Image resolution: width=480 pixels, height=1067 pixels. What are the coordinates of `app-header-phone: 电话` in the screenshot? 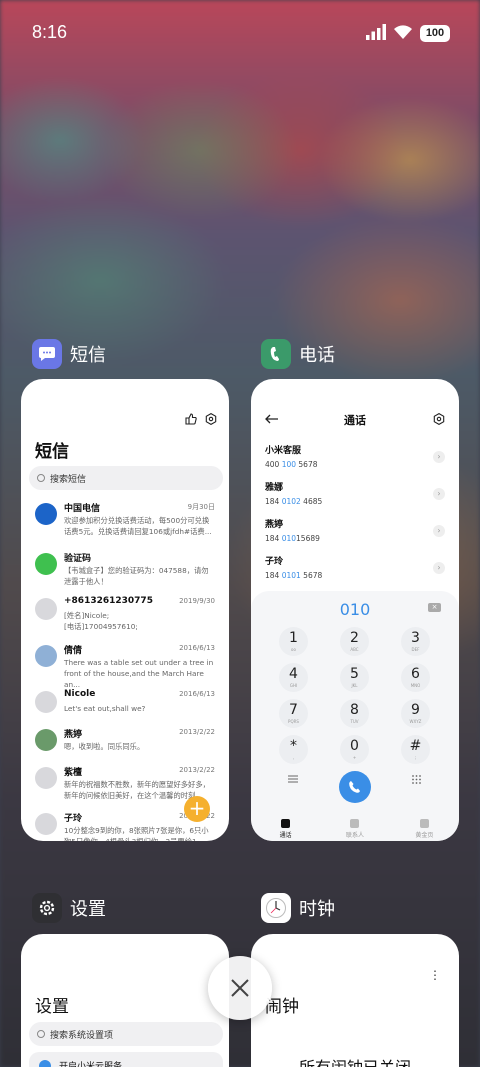 It's located at (298, 354).